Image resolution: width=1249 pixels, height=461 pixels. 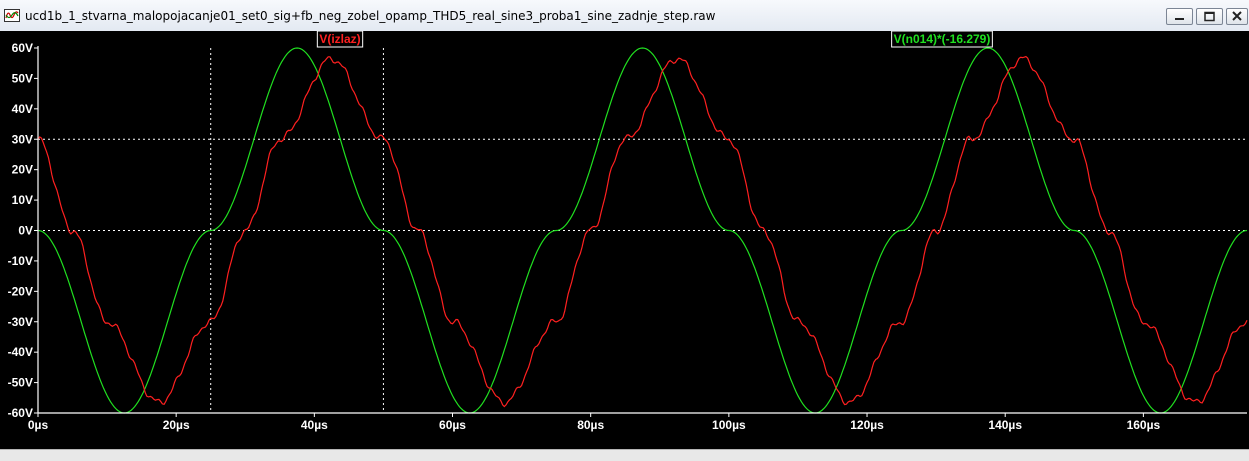 I want to click on x-tick-label: 0µs, so click(x=38, y=425).